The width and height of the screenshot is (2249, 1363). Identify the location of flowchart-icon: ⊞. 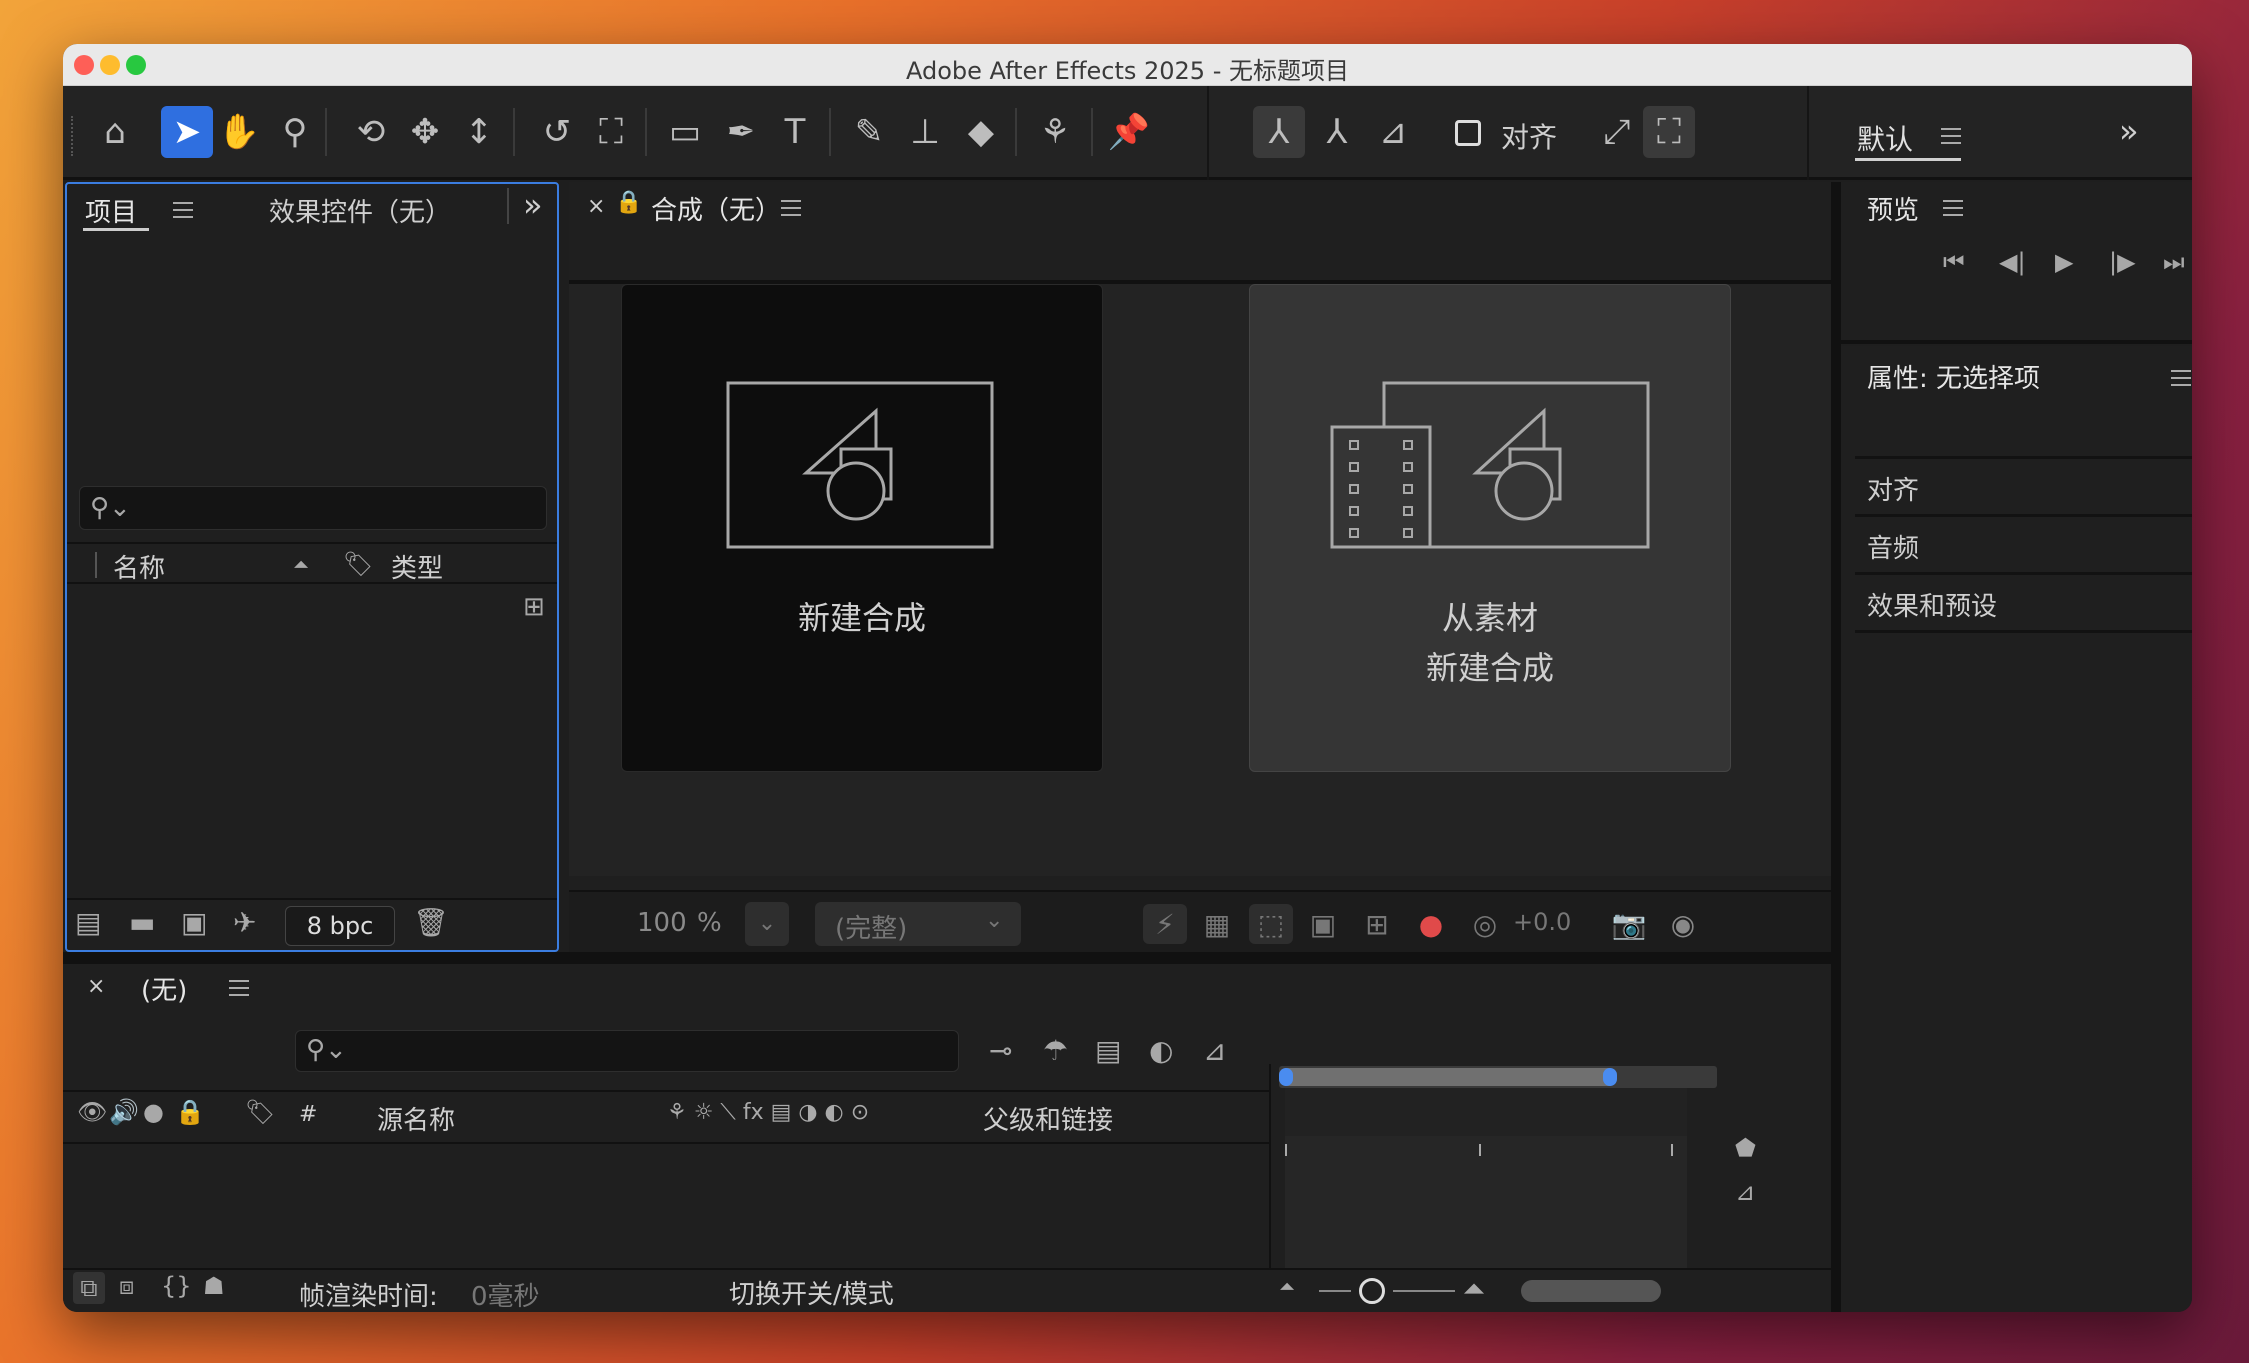
(534, 607).